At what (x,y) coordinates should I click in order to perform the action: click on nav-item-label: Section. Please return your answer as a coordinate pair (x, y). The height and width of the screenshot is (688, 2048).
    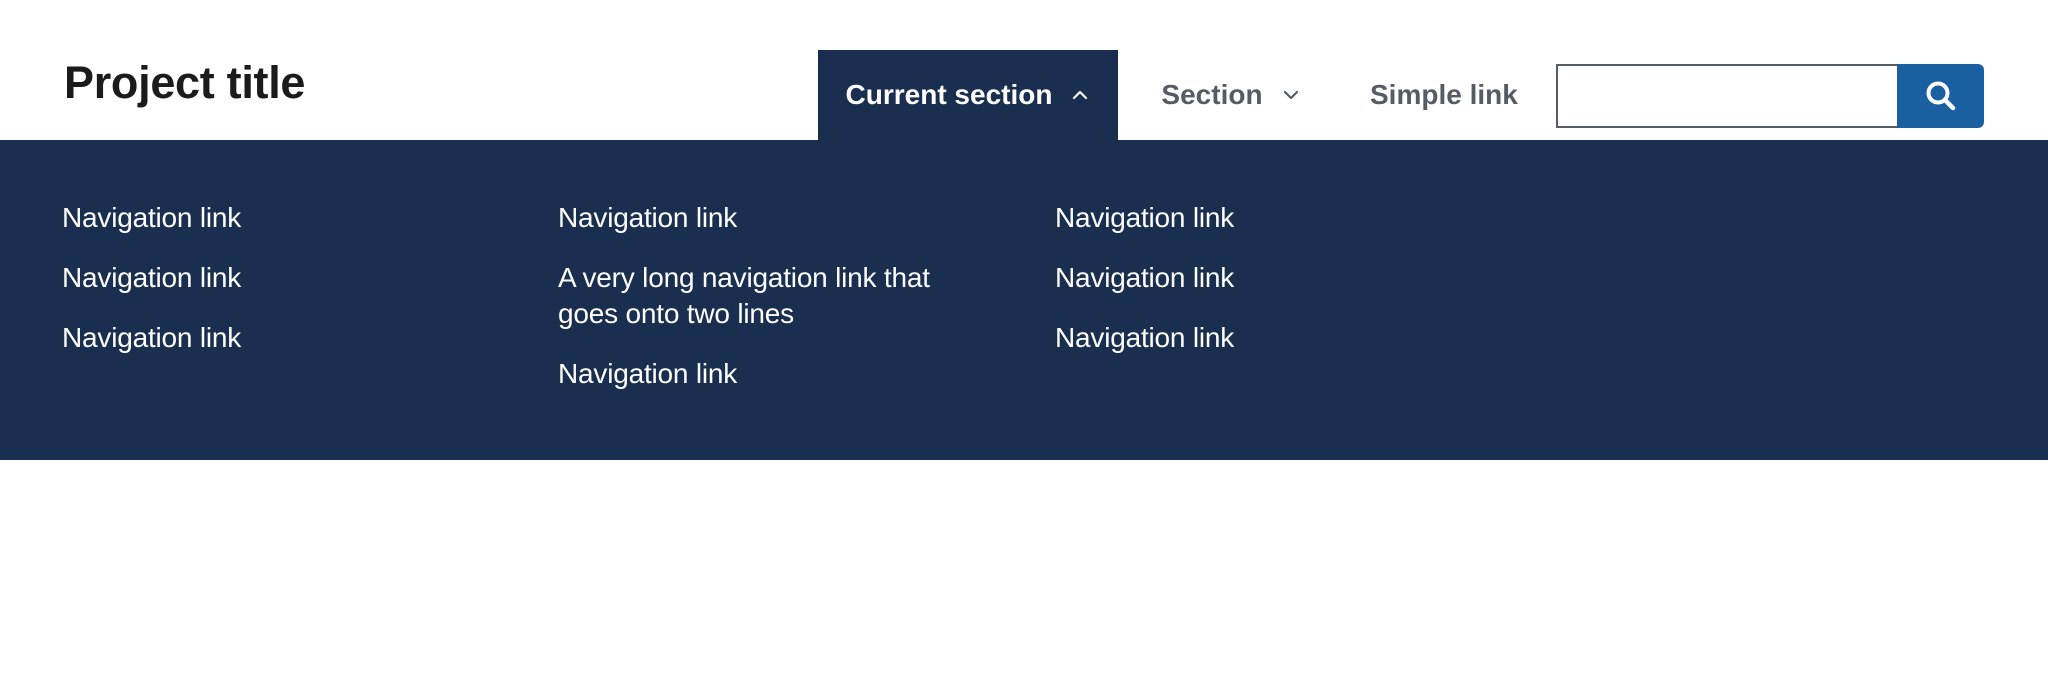
    Looking at the image, I should click on (1212, 94).